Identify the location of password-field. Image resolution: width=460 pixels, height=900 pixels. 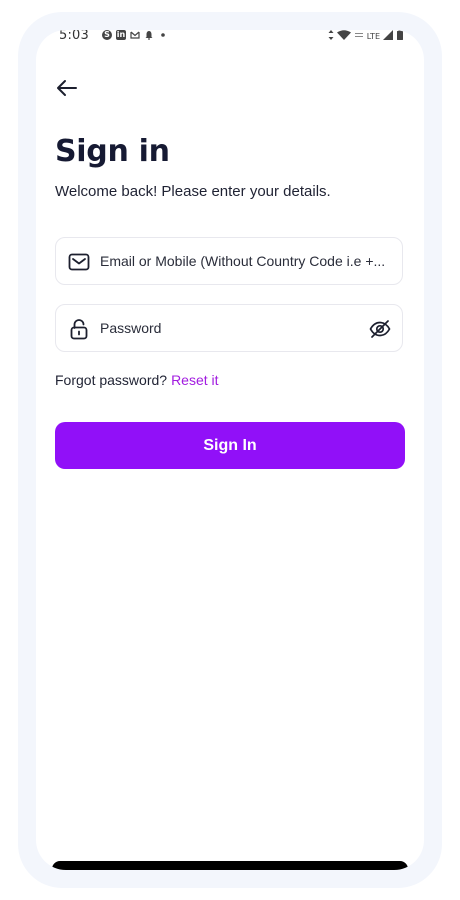
(229, 328).